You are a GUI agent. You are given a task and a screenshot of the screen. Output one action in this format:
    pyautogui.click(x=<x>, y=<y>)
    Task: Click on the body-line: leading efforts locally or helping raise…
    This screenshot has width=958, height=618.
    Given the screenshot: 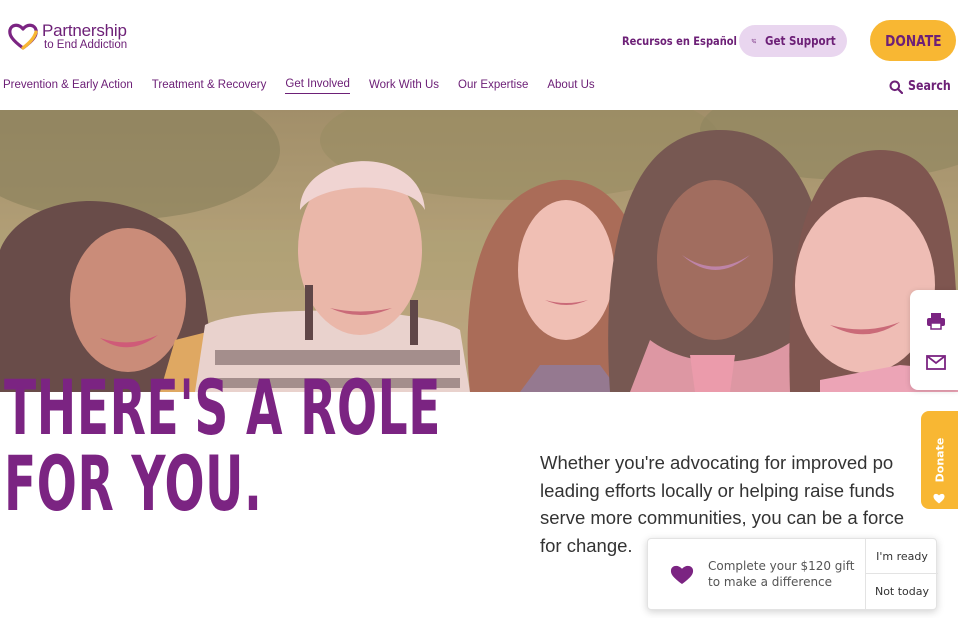 What is the action you would take?
    pyautogui.click(x=717, y=490)
    